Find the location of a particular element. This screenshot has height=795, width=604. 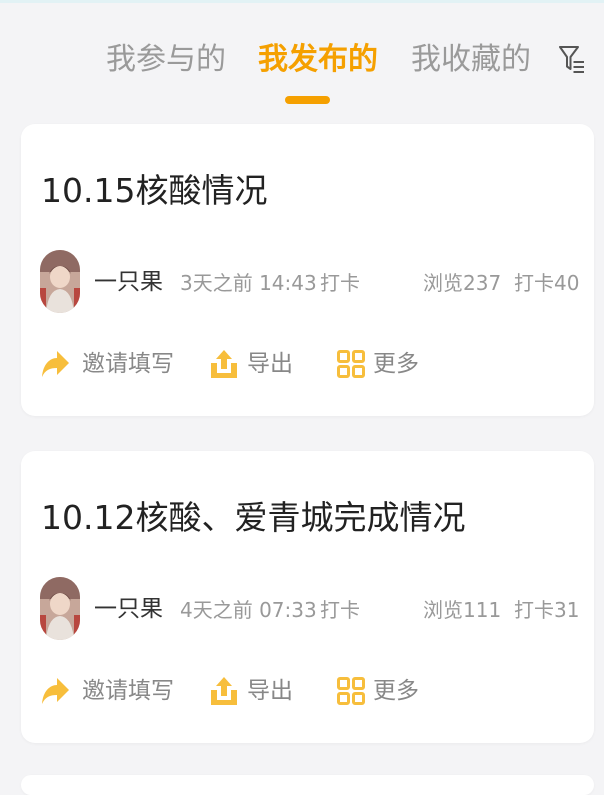

view-count: 浏览237 is located at coordinates (462, 283).